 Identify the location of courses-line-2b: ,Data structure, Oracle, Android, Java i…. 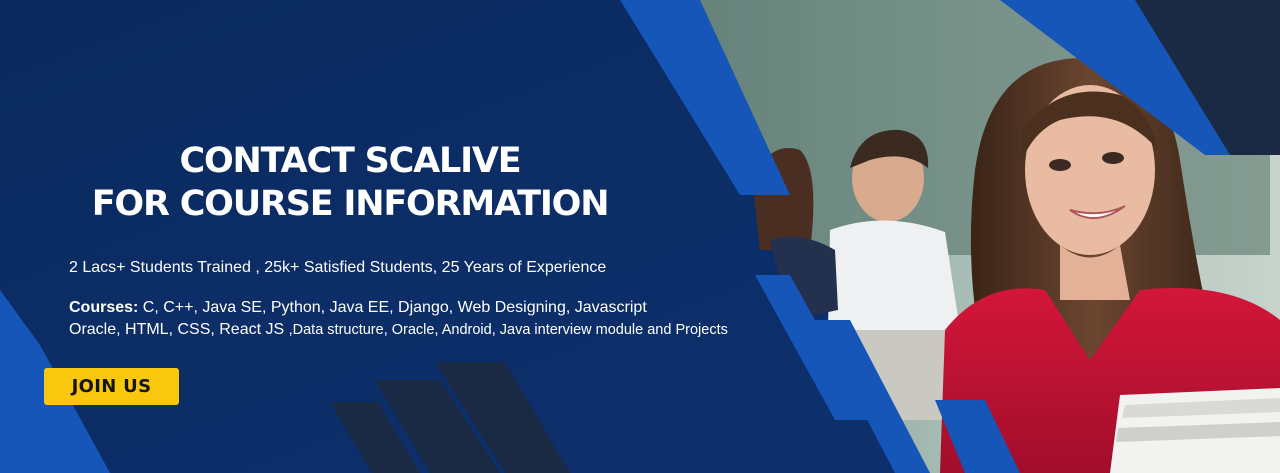
(508, 330).